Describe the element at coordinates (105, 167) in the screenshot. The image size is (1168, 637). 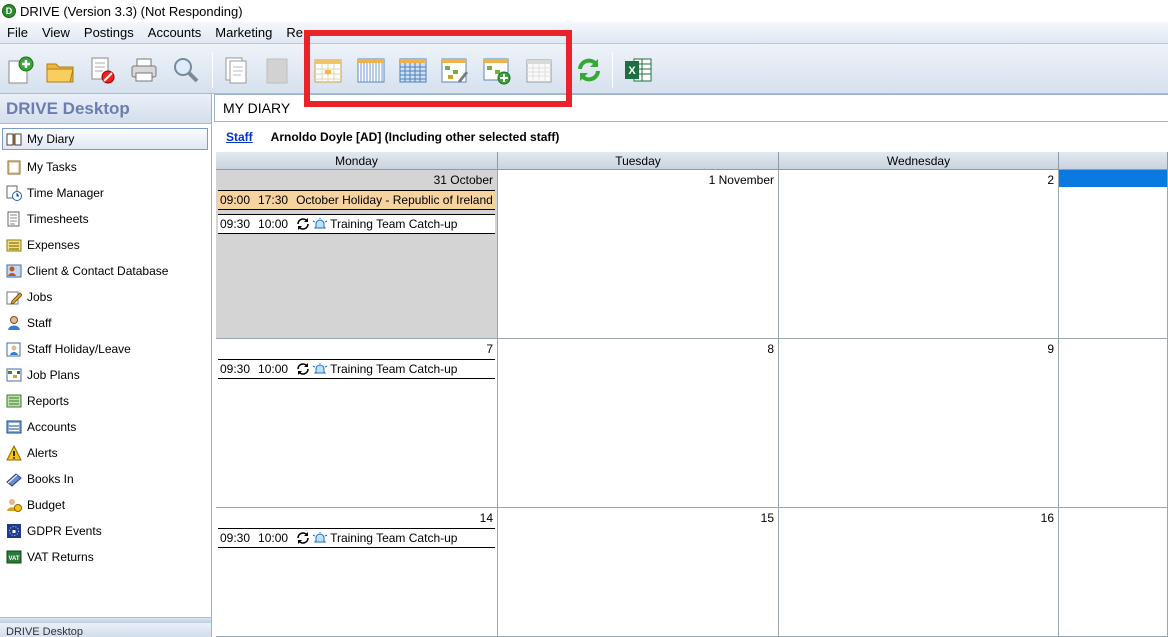
I see `sidebar-item-my-tasks: My Tasks` at that location.